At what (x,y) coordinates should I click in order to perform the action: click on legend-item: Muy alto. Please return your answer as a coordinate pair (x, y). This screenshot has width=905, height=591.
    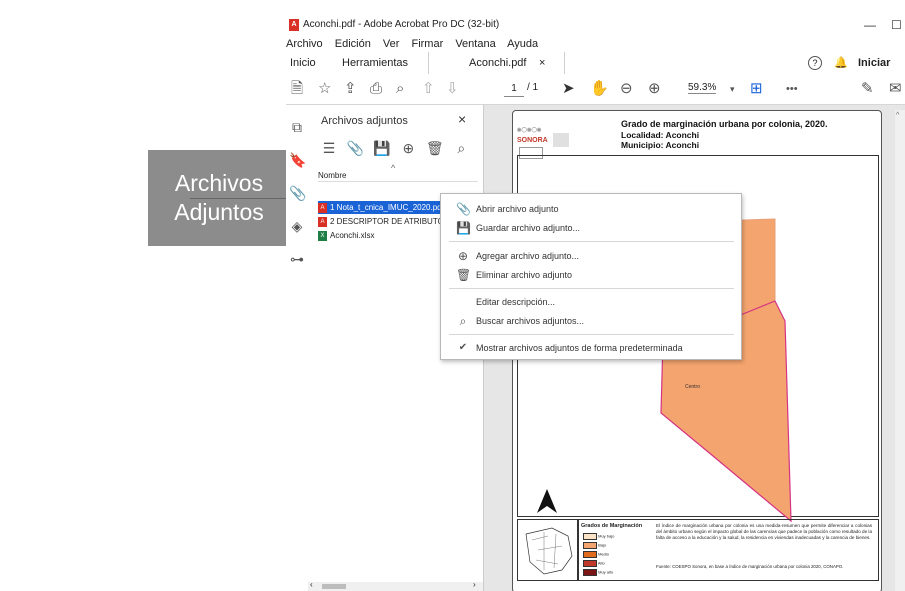
    Looking at the image, I should click on (598, 573).